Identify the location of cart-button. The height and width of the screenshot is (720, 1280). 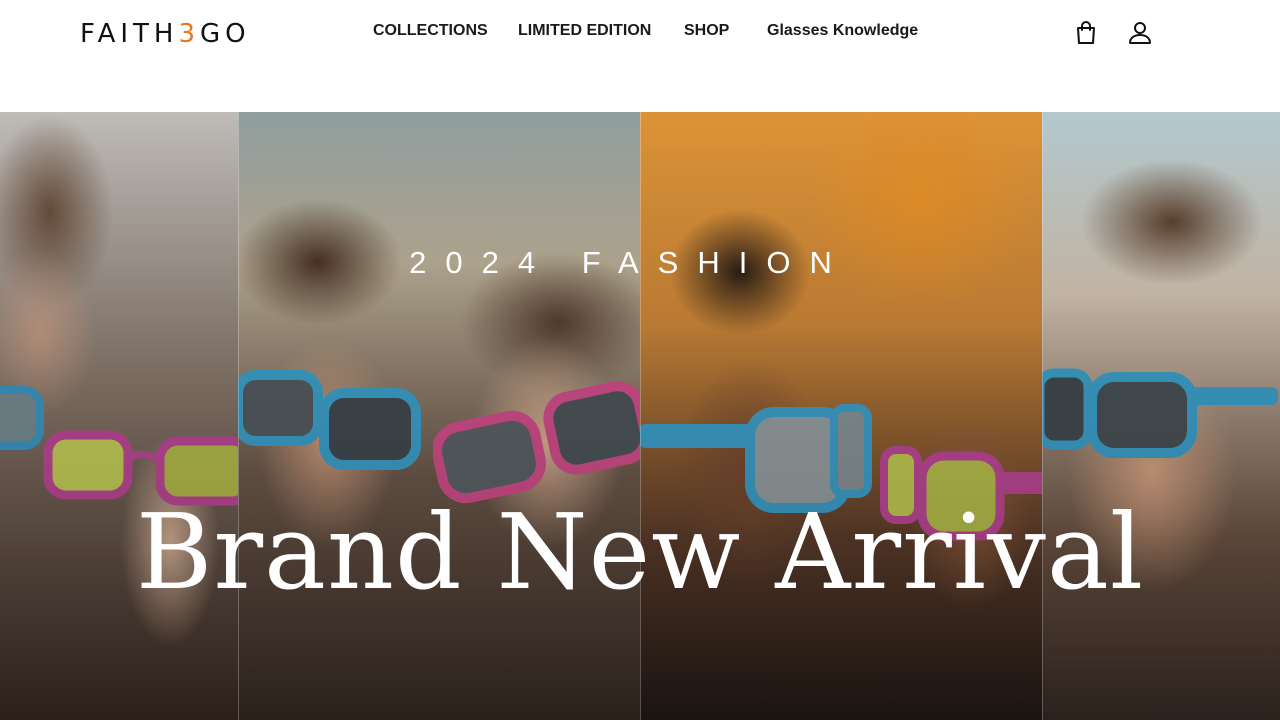
(1086, 33).